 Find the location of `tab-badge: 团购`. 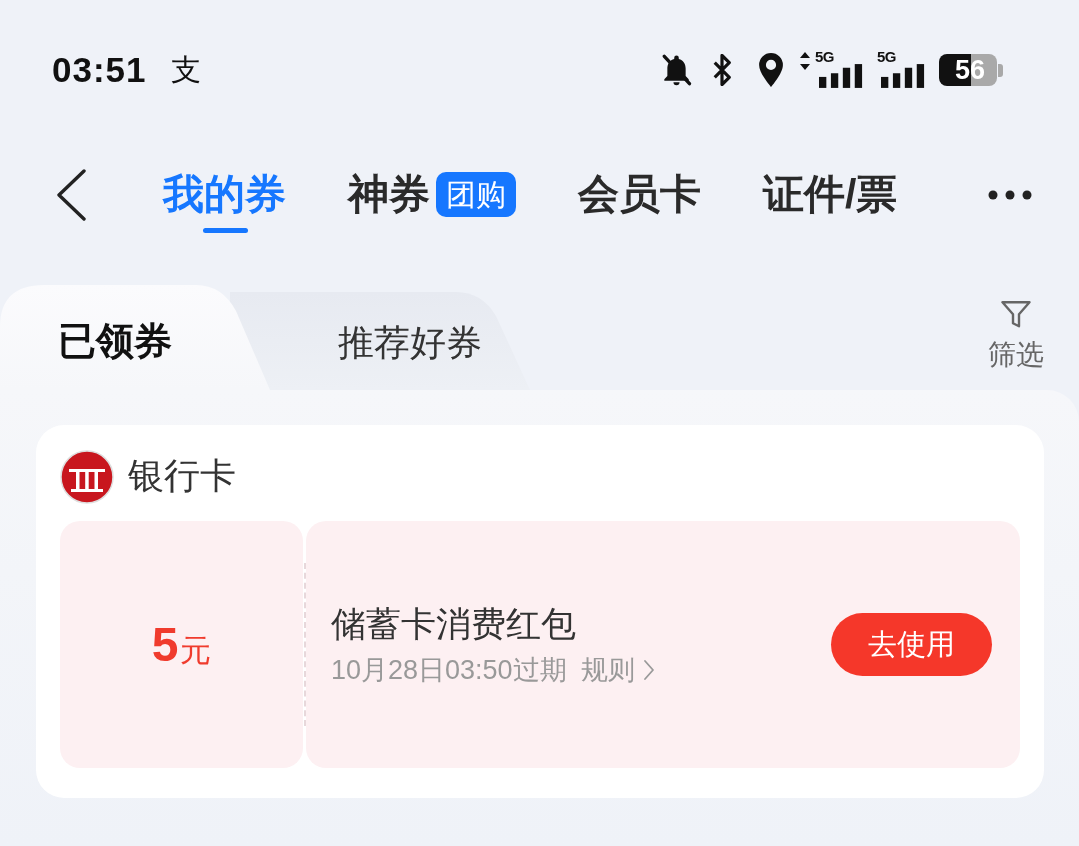

tab-badge: 团购 is located at coordinates (476, 194).